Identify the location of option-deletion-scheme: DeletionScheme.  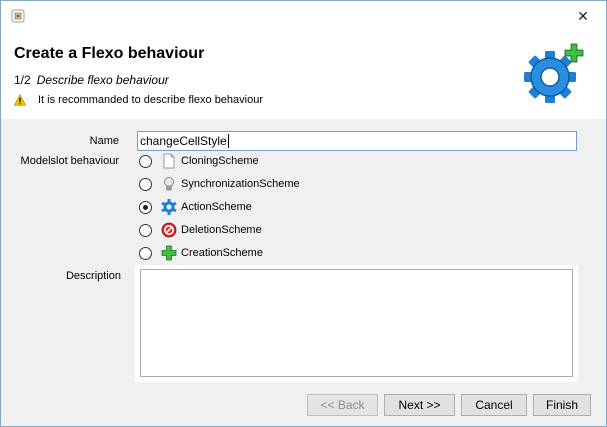
(200, 230).